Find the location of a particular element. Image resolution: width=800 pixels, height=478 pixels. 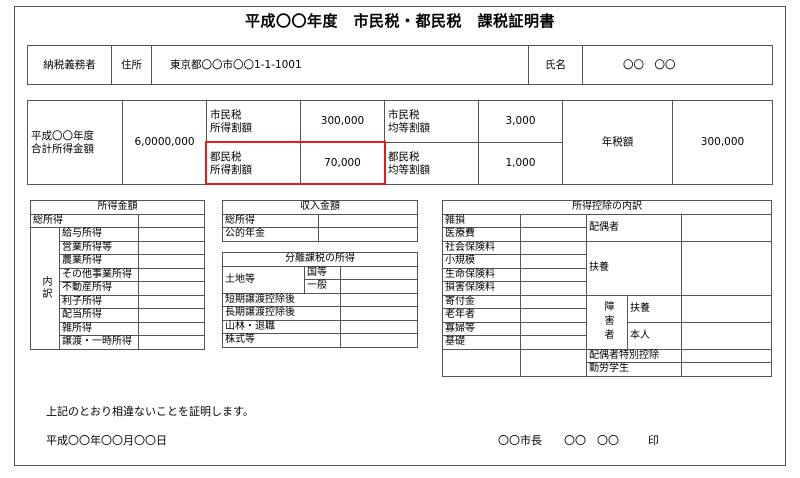

income-total-label: 総所得 is located at coordinates (84, 220).